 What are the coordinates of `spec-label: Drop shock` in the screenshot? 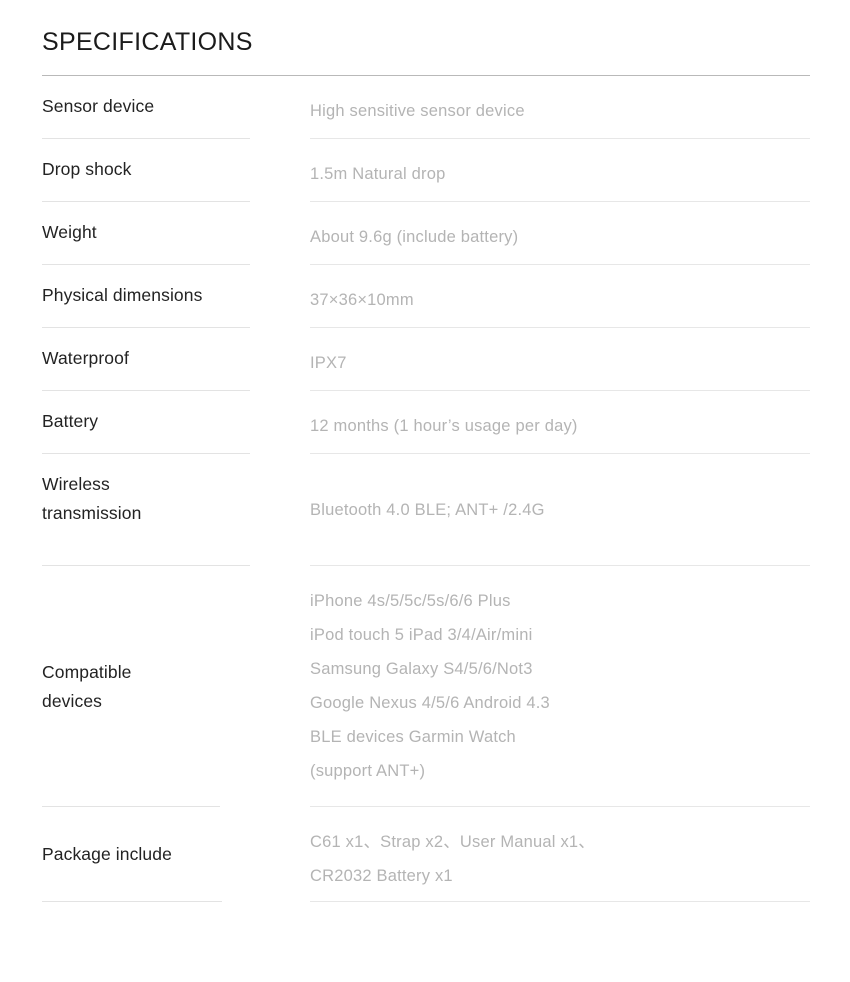 It's located at (87, 169).